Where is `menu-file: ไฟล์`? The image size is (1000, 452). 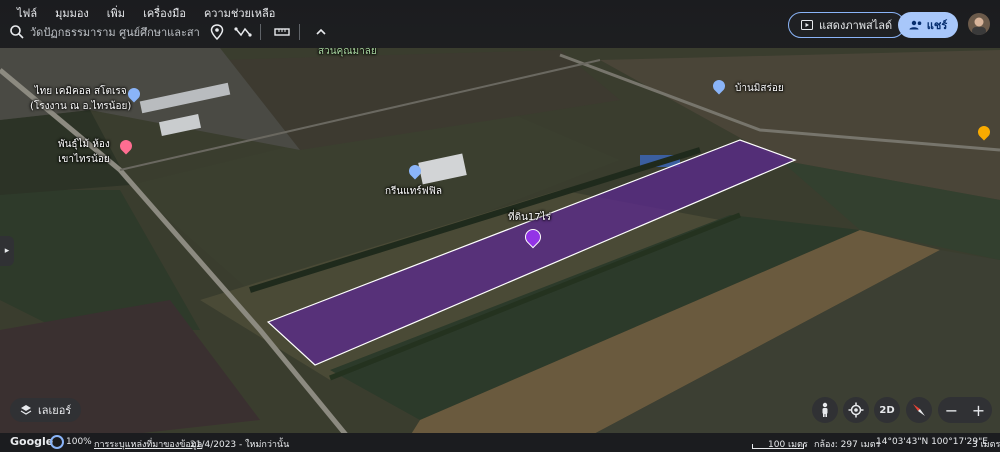
menu-file: ไฟล์ is located at coordinates (27, 13).